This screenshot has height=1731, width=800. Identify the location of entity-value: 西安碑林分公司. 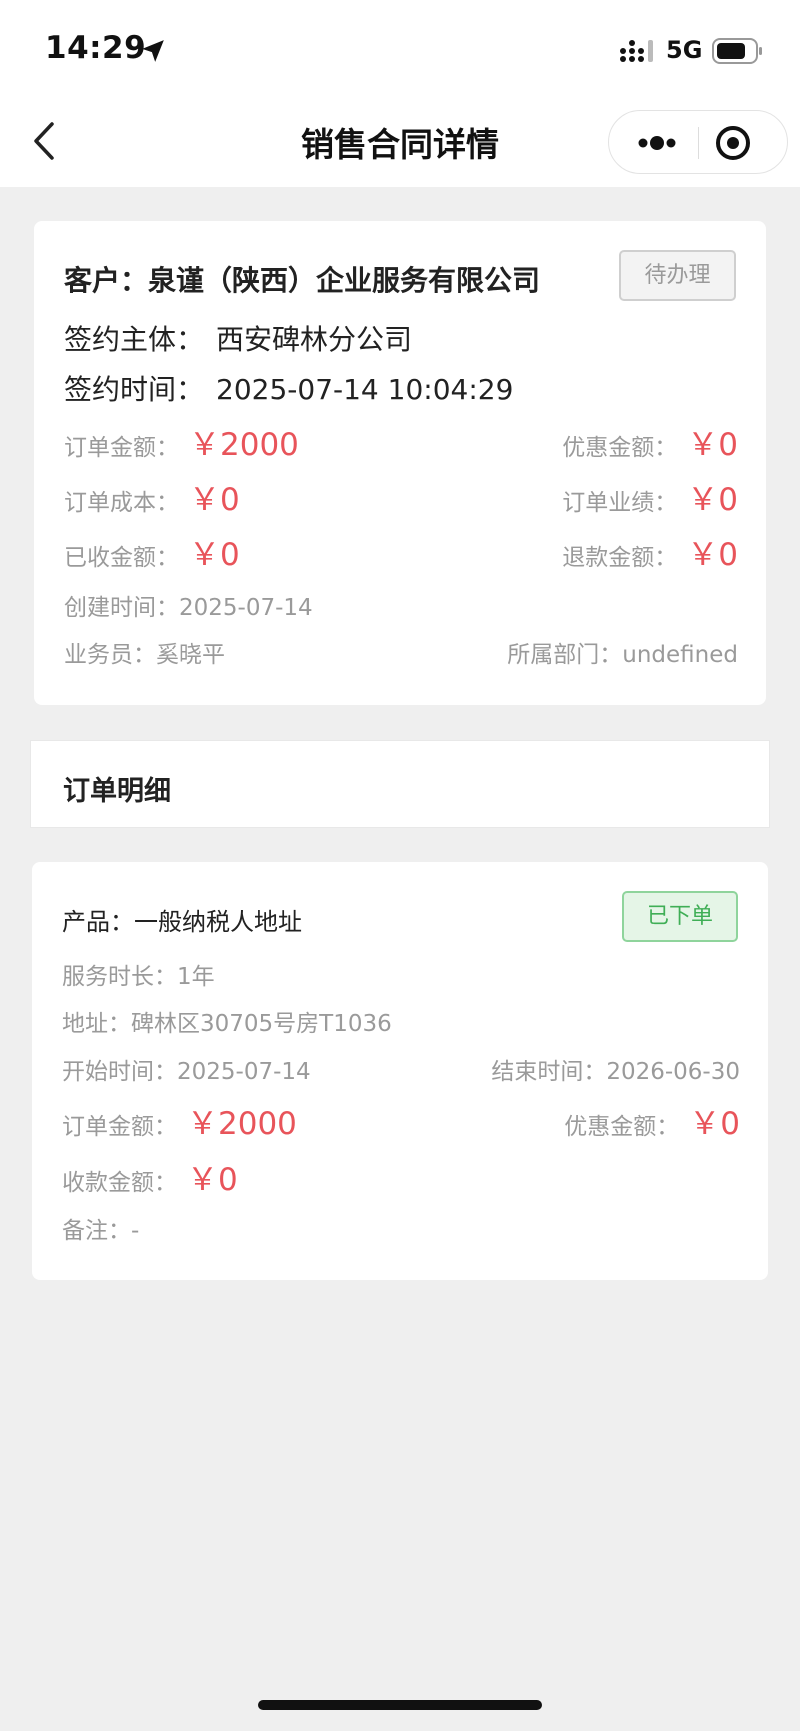
(314, 339).